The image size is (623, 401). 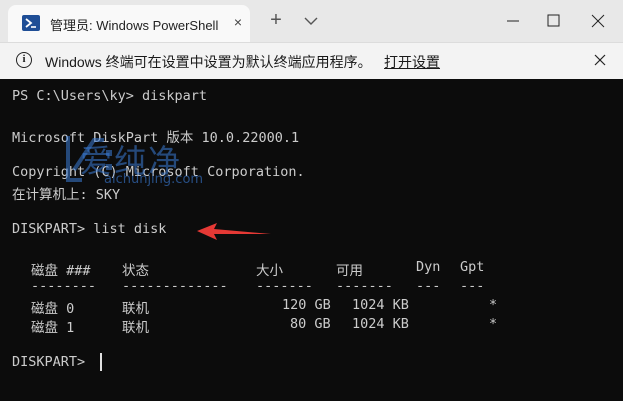 I want to click on new-tab-button: +, so click(x=276, y=21).